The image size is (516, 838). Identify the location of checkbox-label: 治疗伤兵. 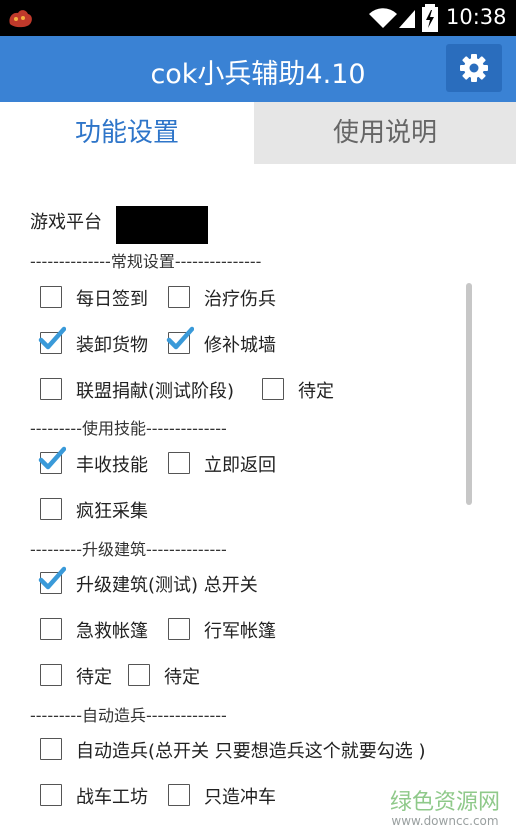
(240, 299).